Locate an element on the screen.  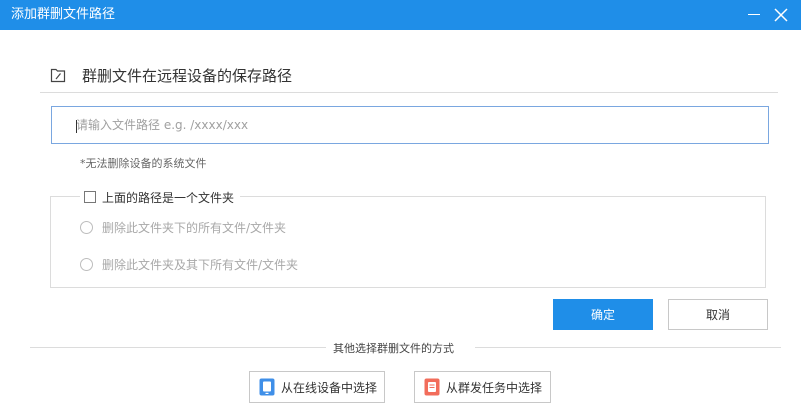
system-file-note: *无法删除设备的系统文件 is located at coordinates (143, 163).